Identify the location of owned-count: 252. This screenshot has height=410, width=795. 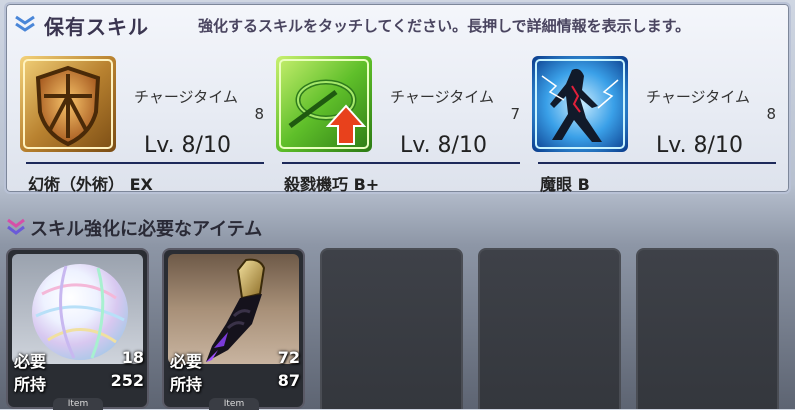
(127, 380).